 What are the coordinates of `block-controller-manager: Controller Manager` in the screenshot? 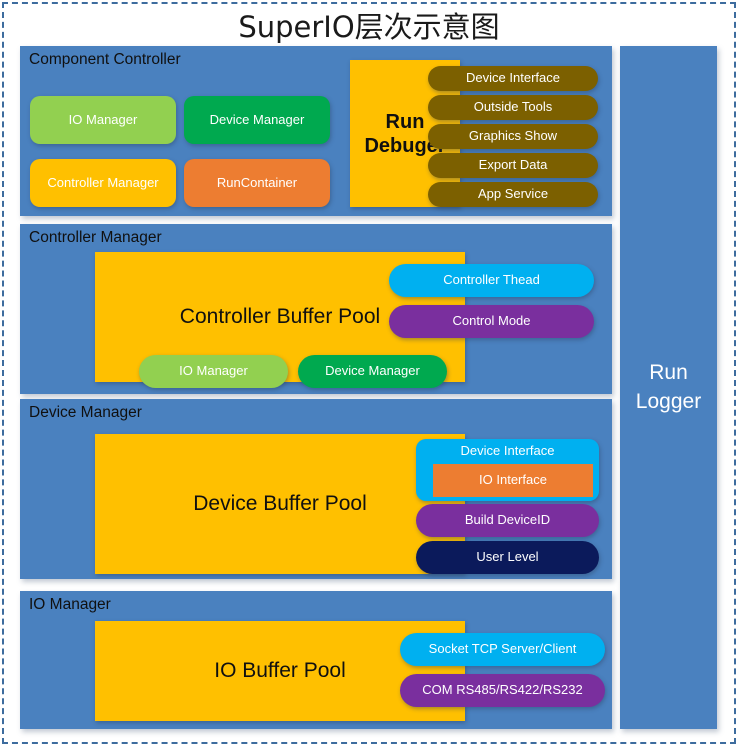 It's located at (103, 183).